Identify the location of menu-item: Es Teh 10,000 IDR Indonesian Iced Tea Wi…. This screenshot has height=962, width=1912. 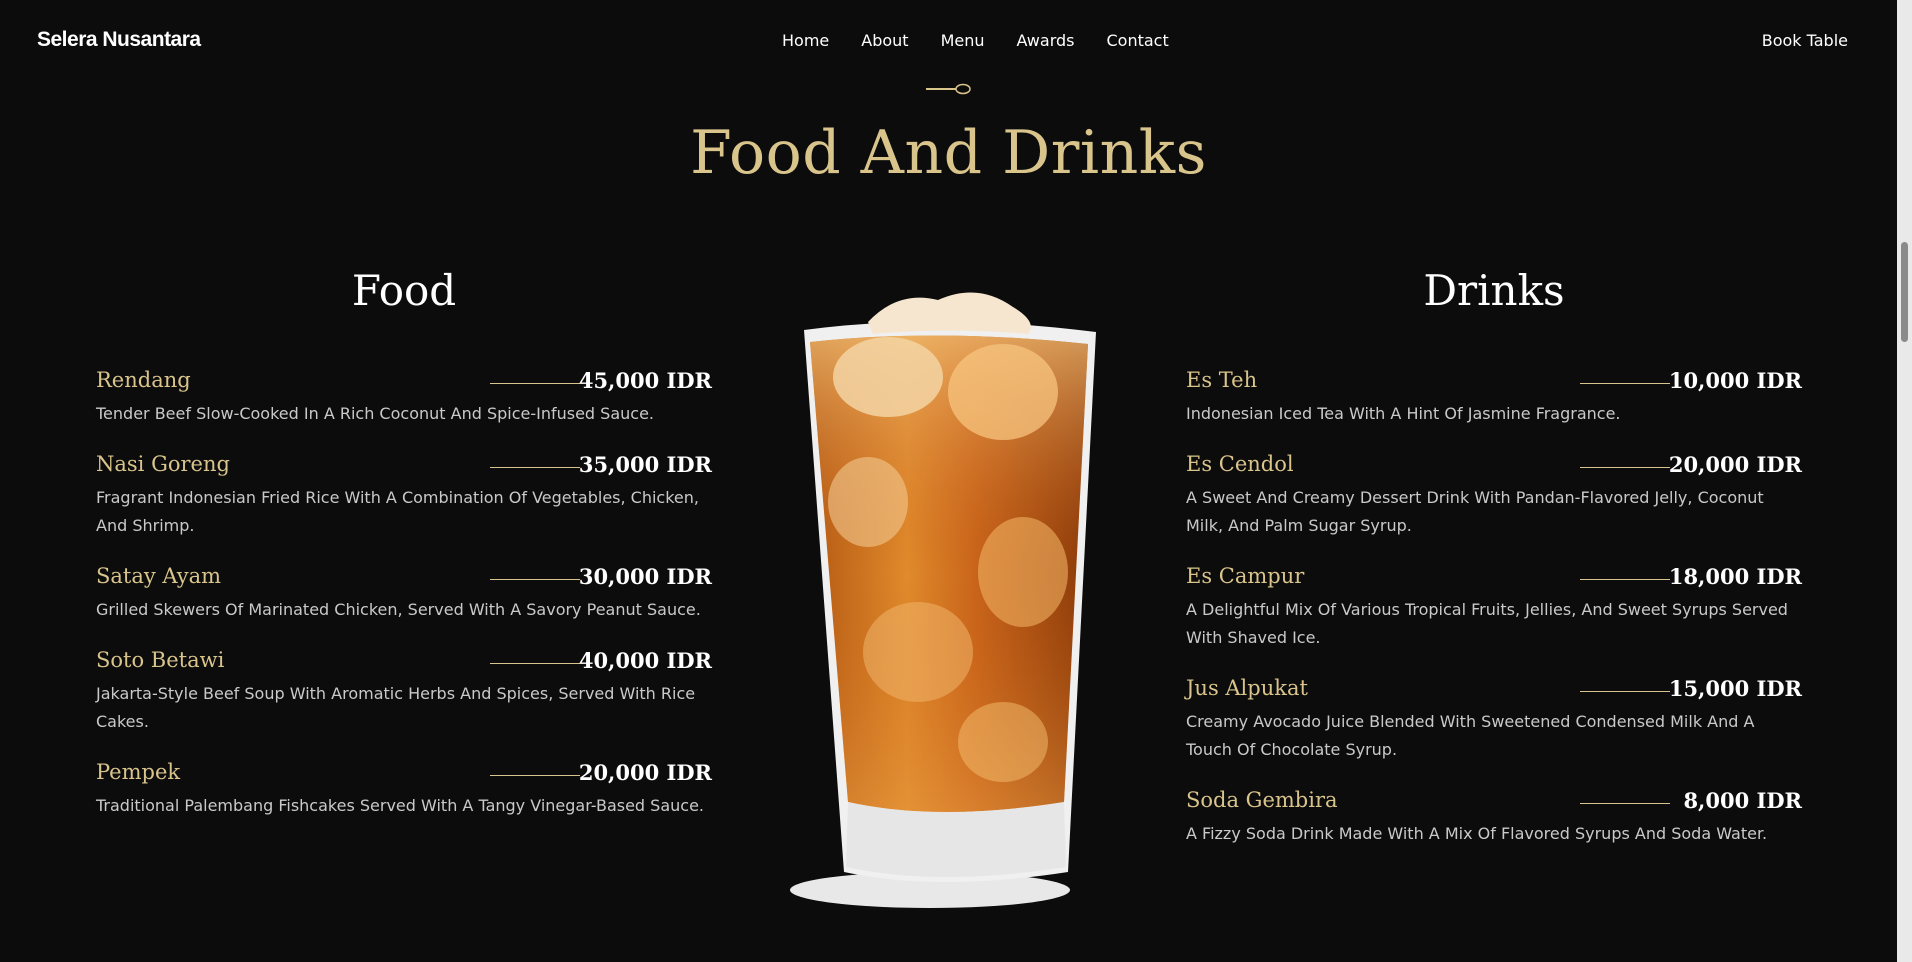
(1494, 398).